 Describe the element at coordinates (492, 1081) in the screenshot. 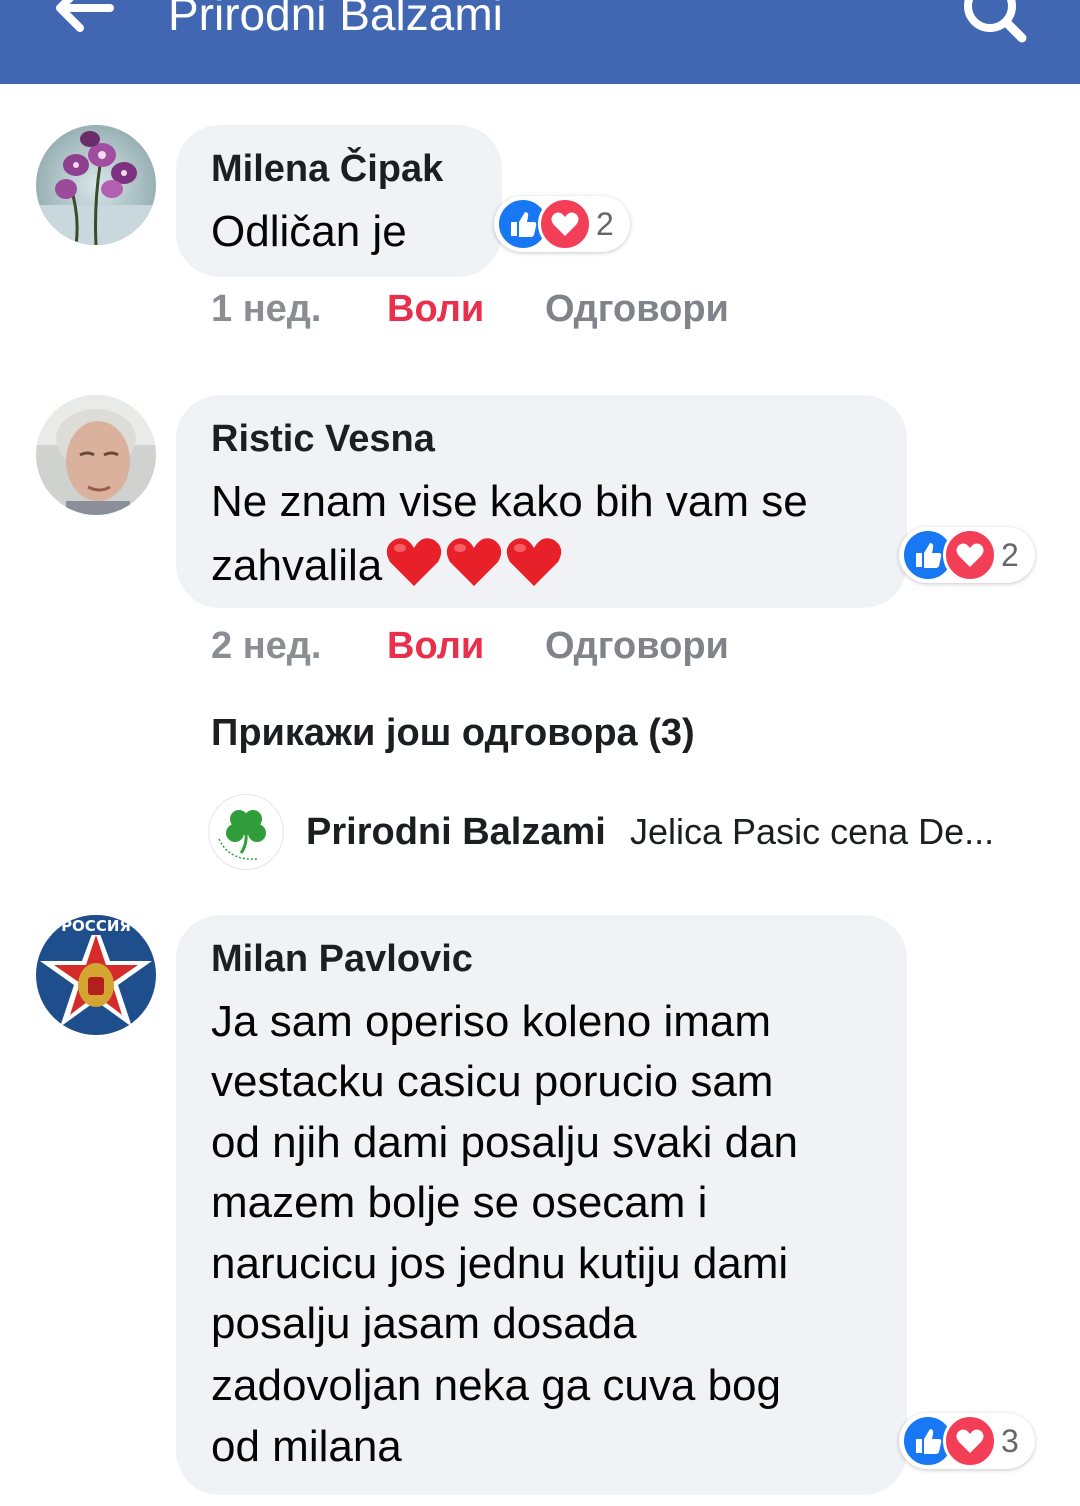

I see `comment-text: vestacku casicu porucio sam` at that location.